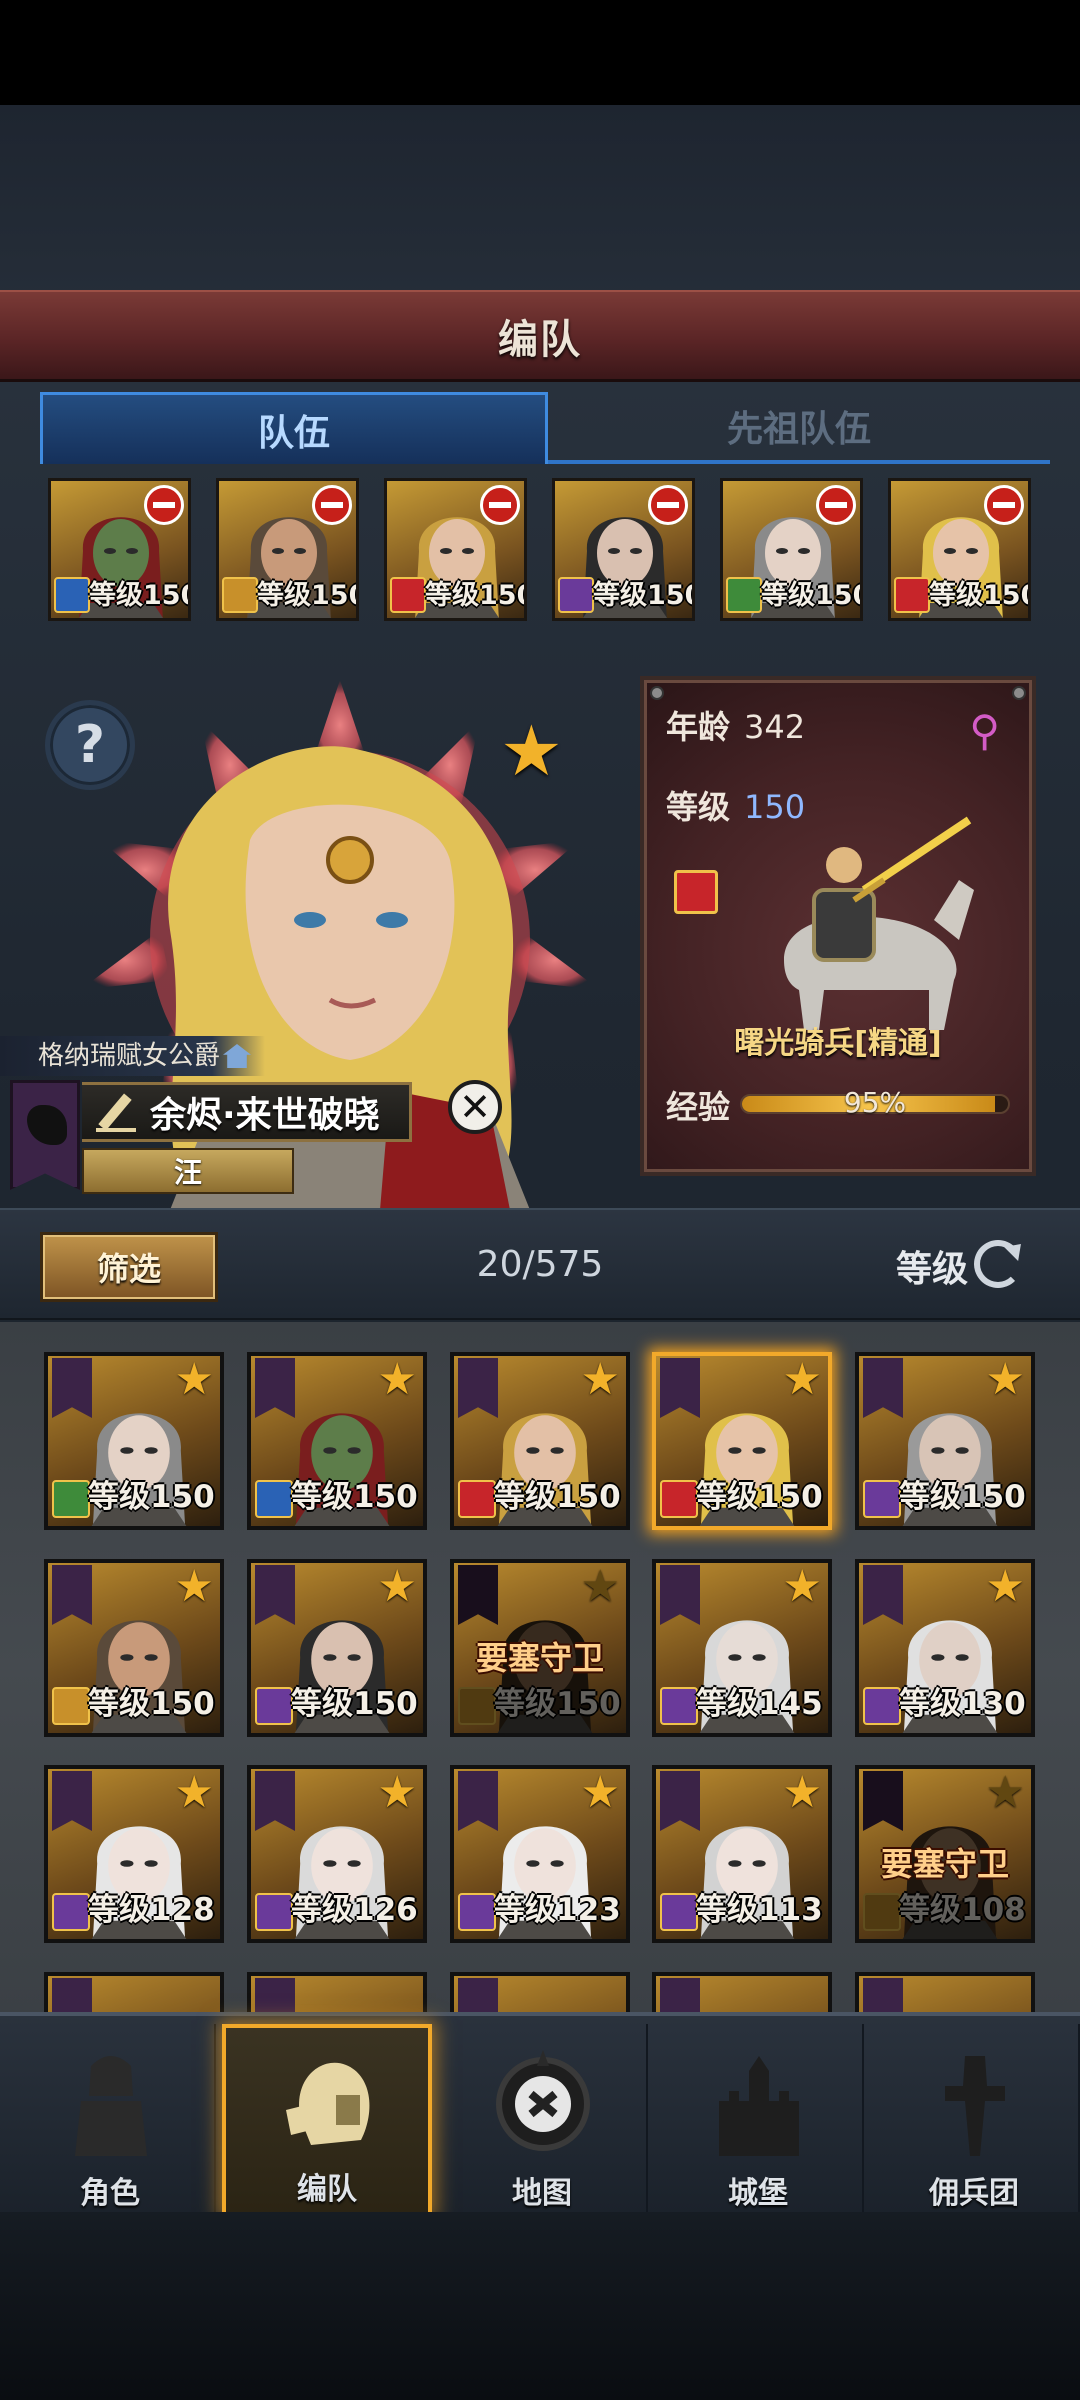 The image size is (1080, 2400). Describe the element at coordinates (540, 1648) in the screenshot. I see `hero-card: ★ 等级150 要塞守卫` at that location.